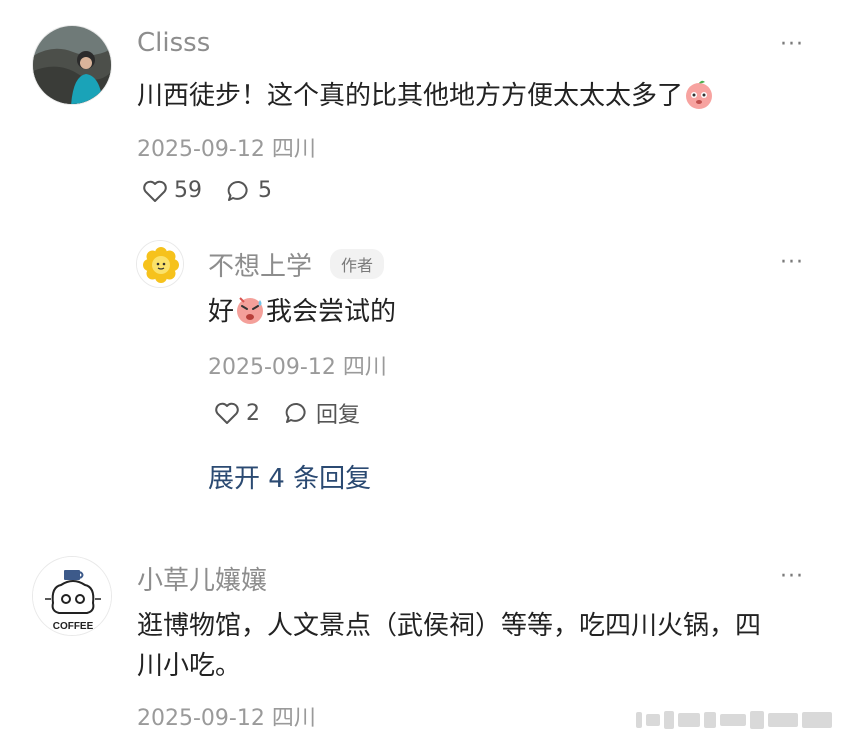  I want to click on reply-text-after: 我会尝试的, so click(331, 312).